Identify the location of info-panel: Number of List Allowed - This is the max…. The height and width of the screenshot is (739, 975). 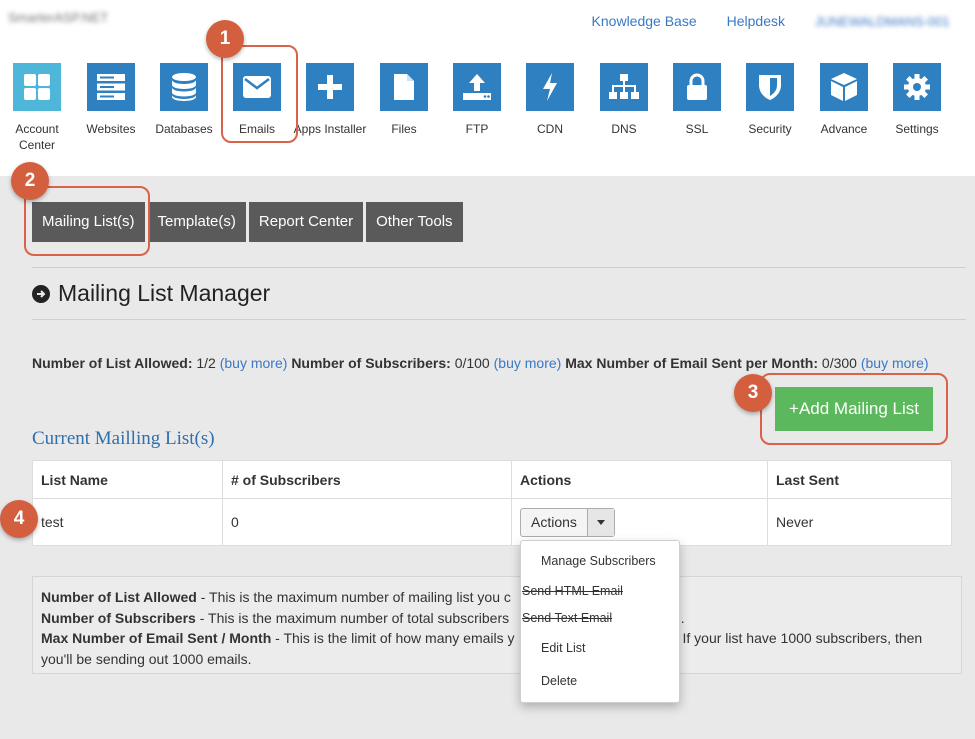
(497, 625).